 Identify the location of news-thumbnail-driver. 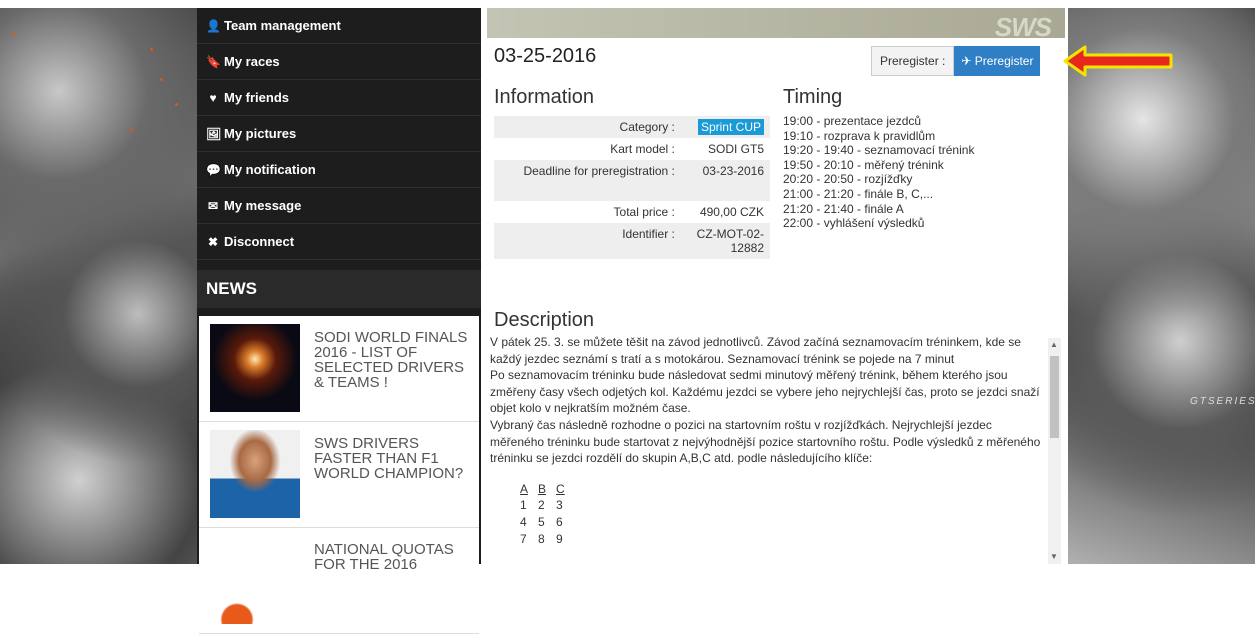
(255, 474).